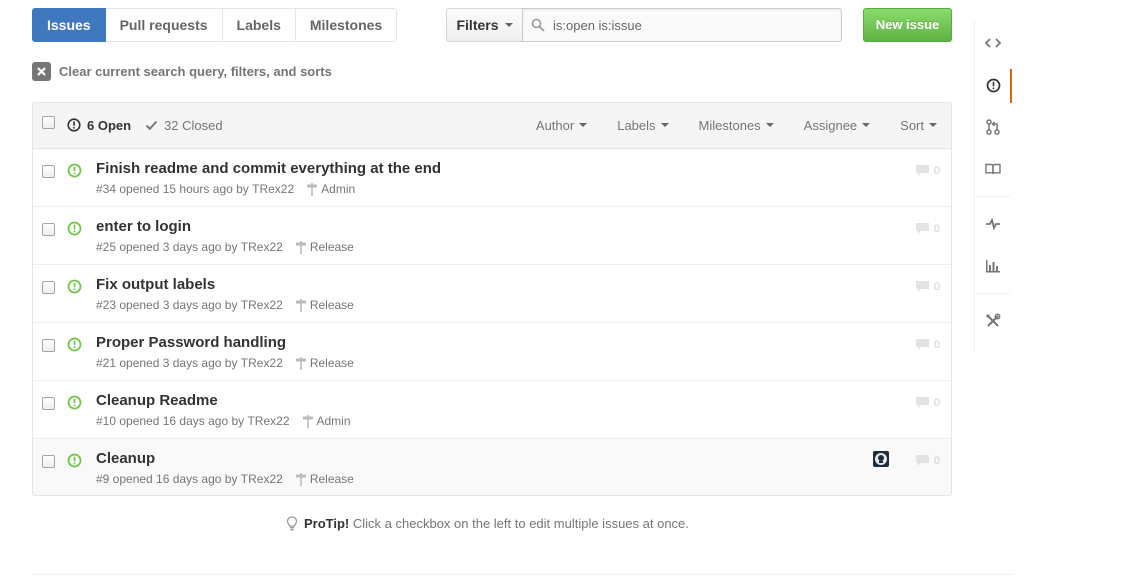  What do you see at coordinates (346, 25) in the screenshot?
I see `tab-milestones: Milestones` at bounding box center [346, 25].